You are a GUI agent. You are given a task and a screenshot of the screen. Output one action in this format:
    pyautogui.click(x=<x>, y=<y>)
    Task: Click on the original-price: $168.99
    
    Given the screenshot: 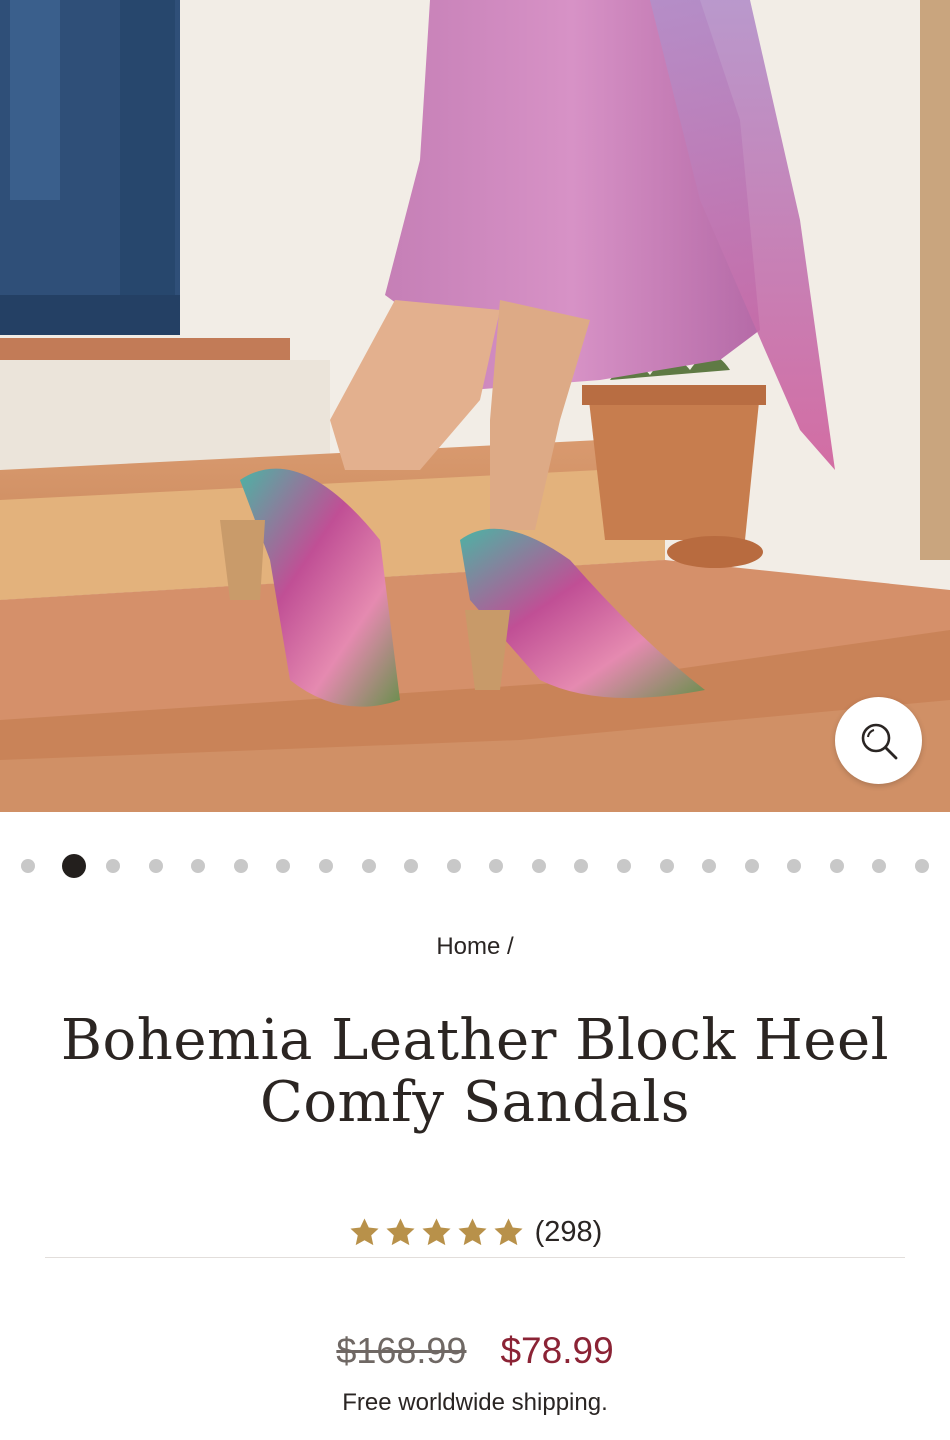 What is the action you would take?
    pyautogui.click(x=401, y=1350)
    